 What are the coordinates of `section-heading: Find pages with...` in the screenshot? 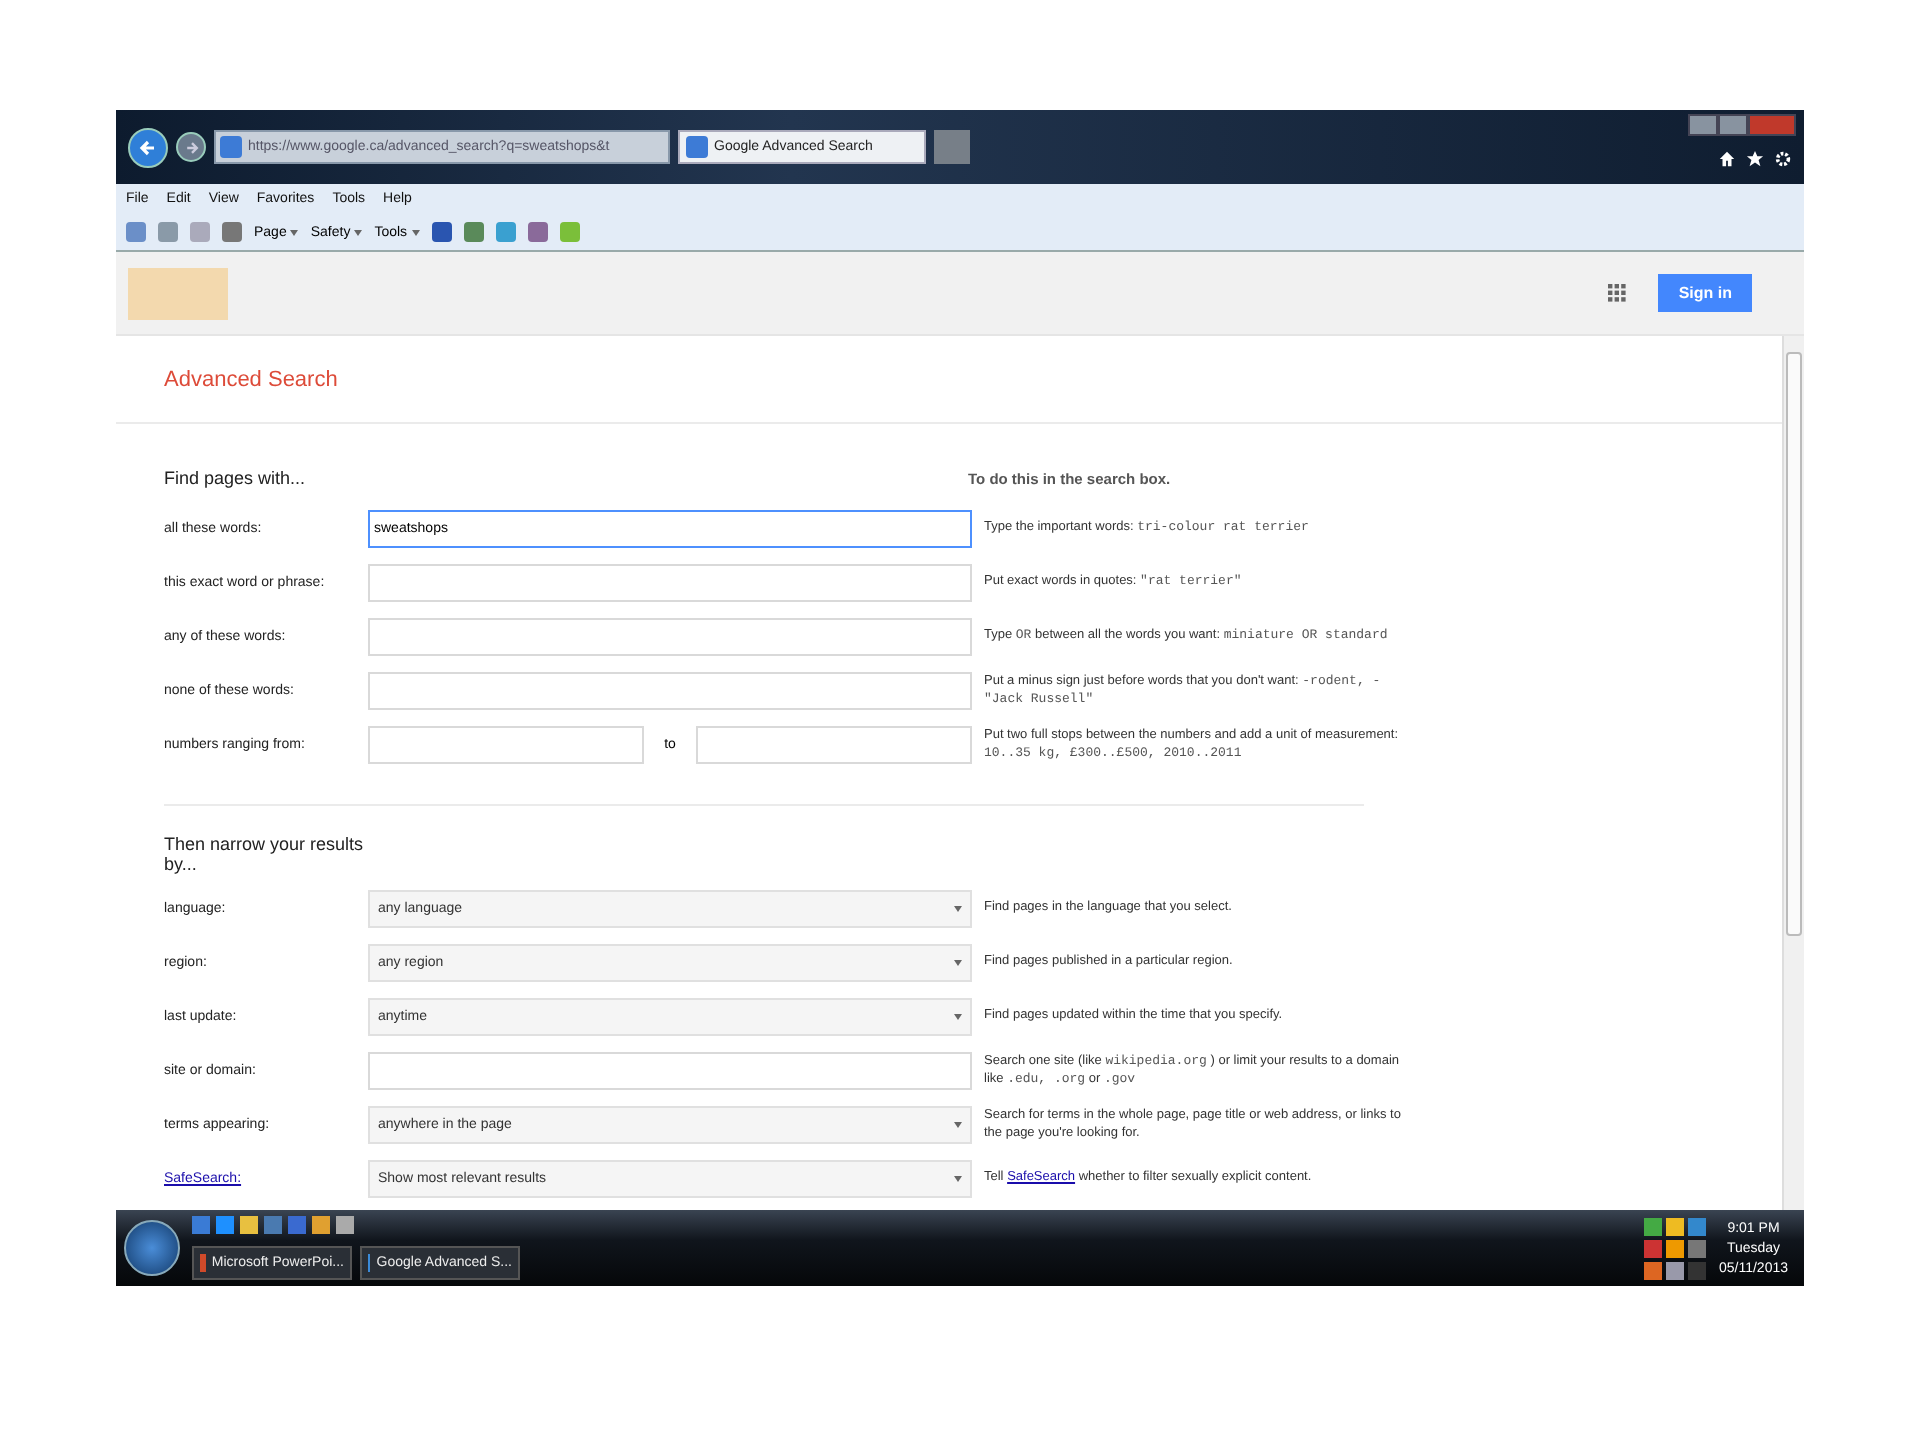 It's located at (236, 478).